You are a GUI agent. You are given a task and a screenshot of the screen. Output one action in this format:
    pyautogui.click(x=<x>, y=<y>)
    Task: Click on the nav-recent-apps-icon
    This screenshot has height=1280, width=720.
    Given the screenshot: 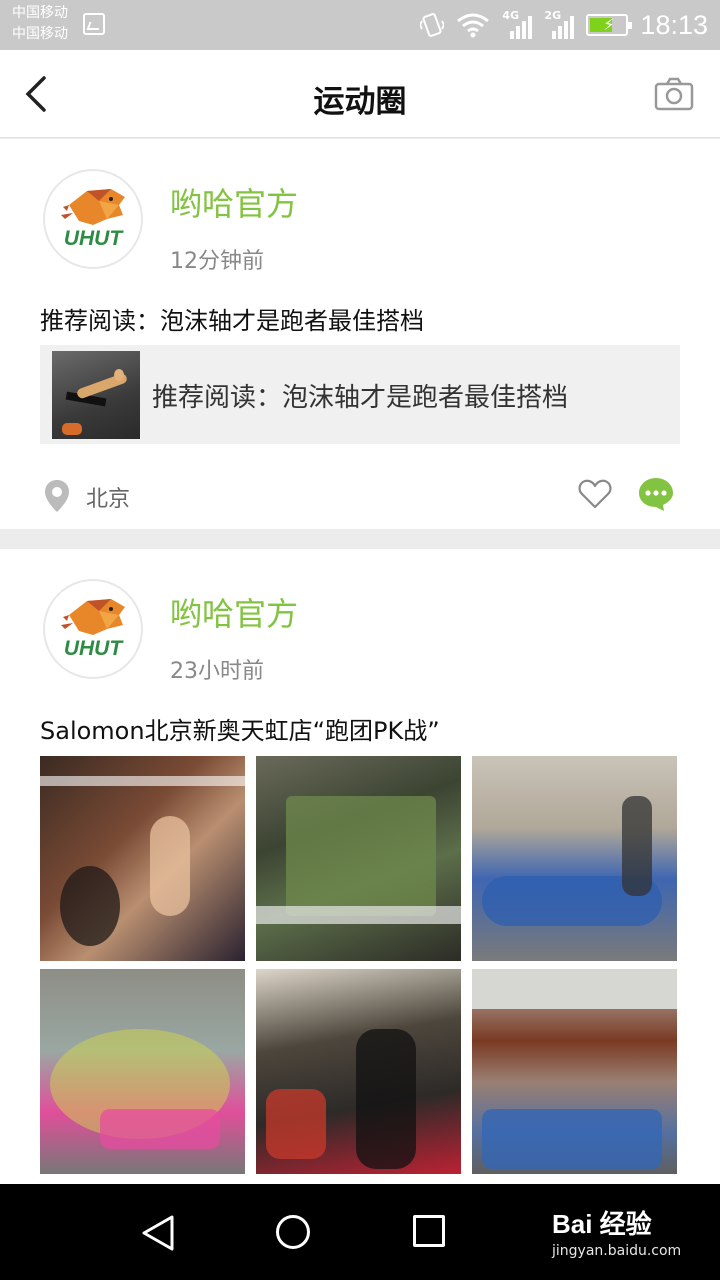 What is the action you would take?
    pyautogui.click(x=429, y=1231)
    